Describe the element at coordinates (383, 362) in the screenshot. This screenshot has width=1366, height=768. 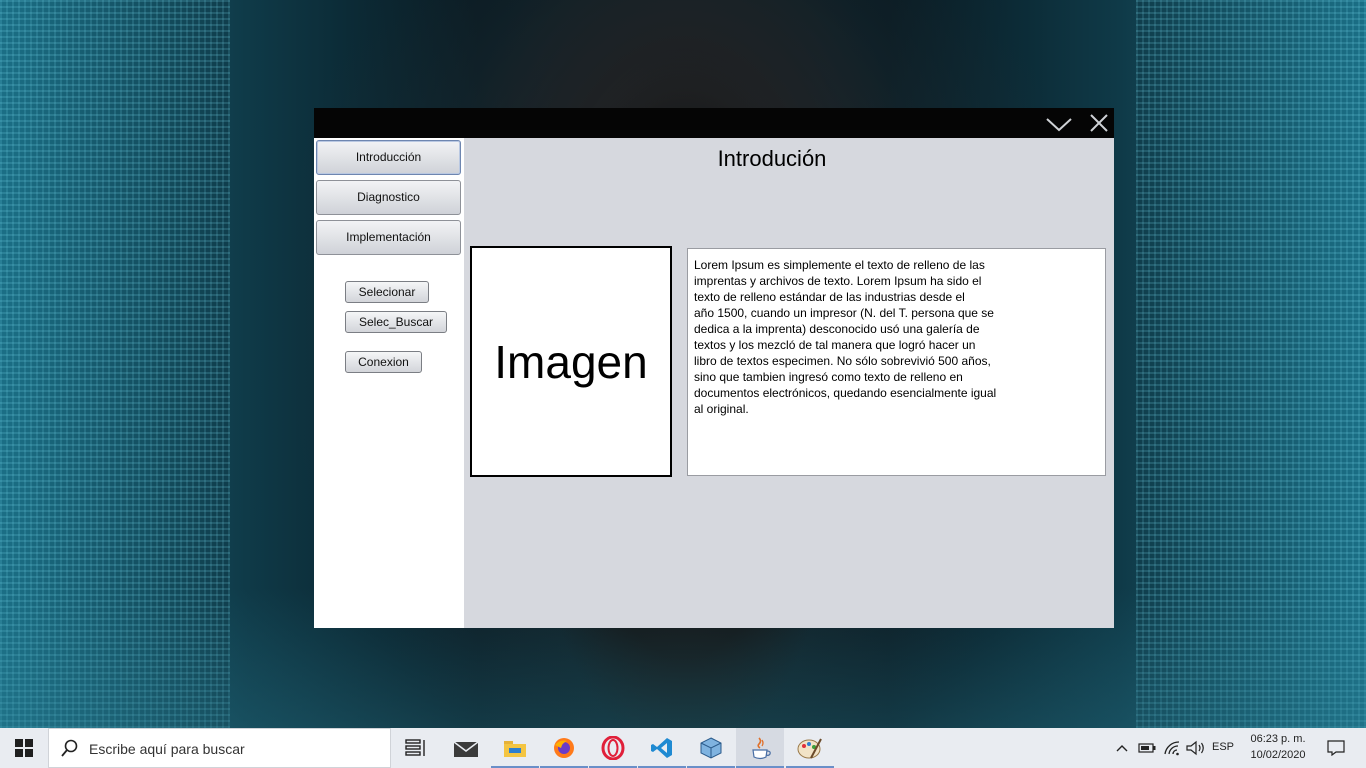
I see `conexion-button: Conexion` at that location.